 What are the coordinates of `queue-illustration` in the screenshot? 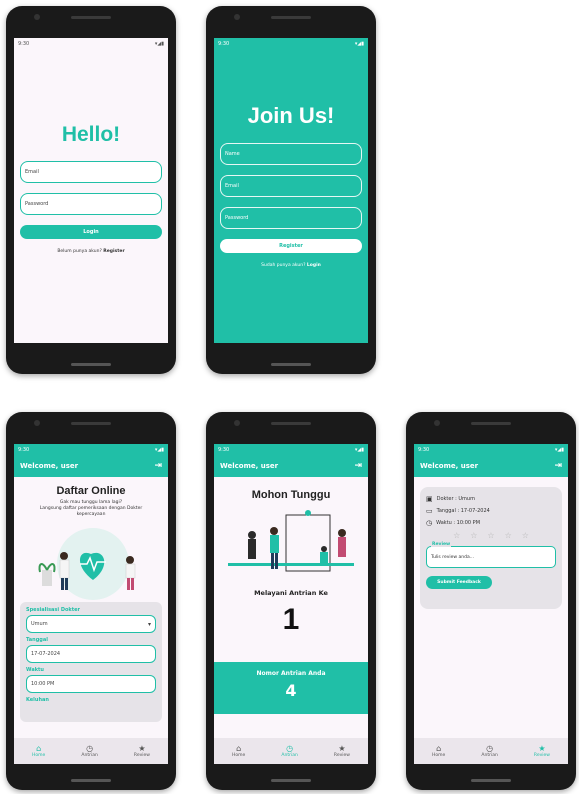 It's located at (291, 541).